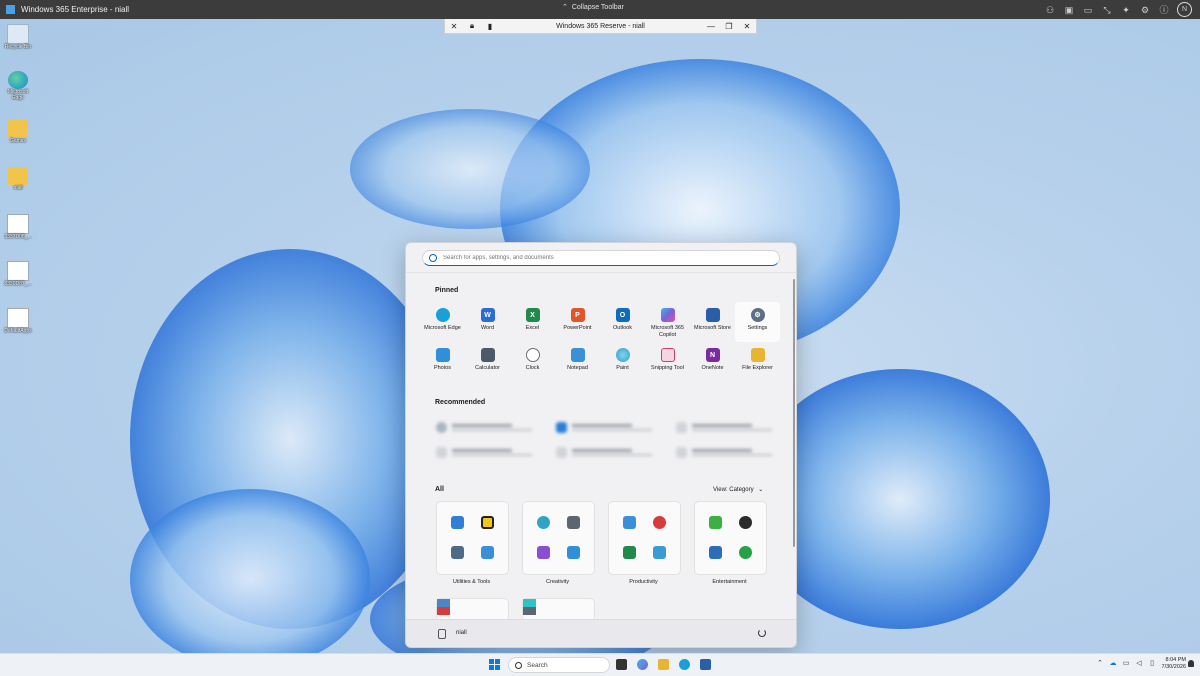  I want to click on close-icon: ✕, so click(747, 26).